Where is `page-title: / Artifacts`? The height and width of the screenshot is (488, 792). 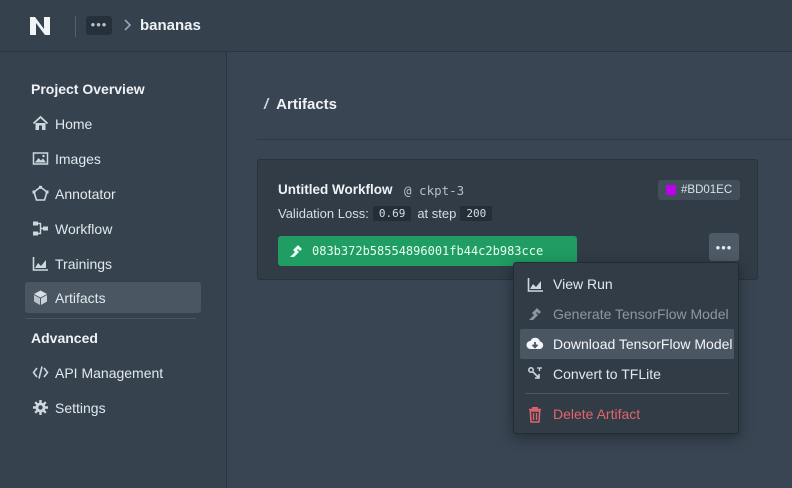 page-title: / Artifacts is located at coordinates (300, 104).